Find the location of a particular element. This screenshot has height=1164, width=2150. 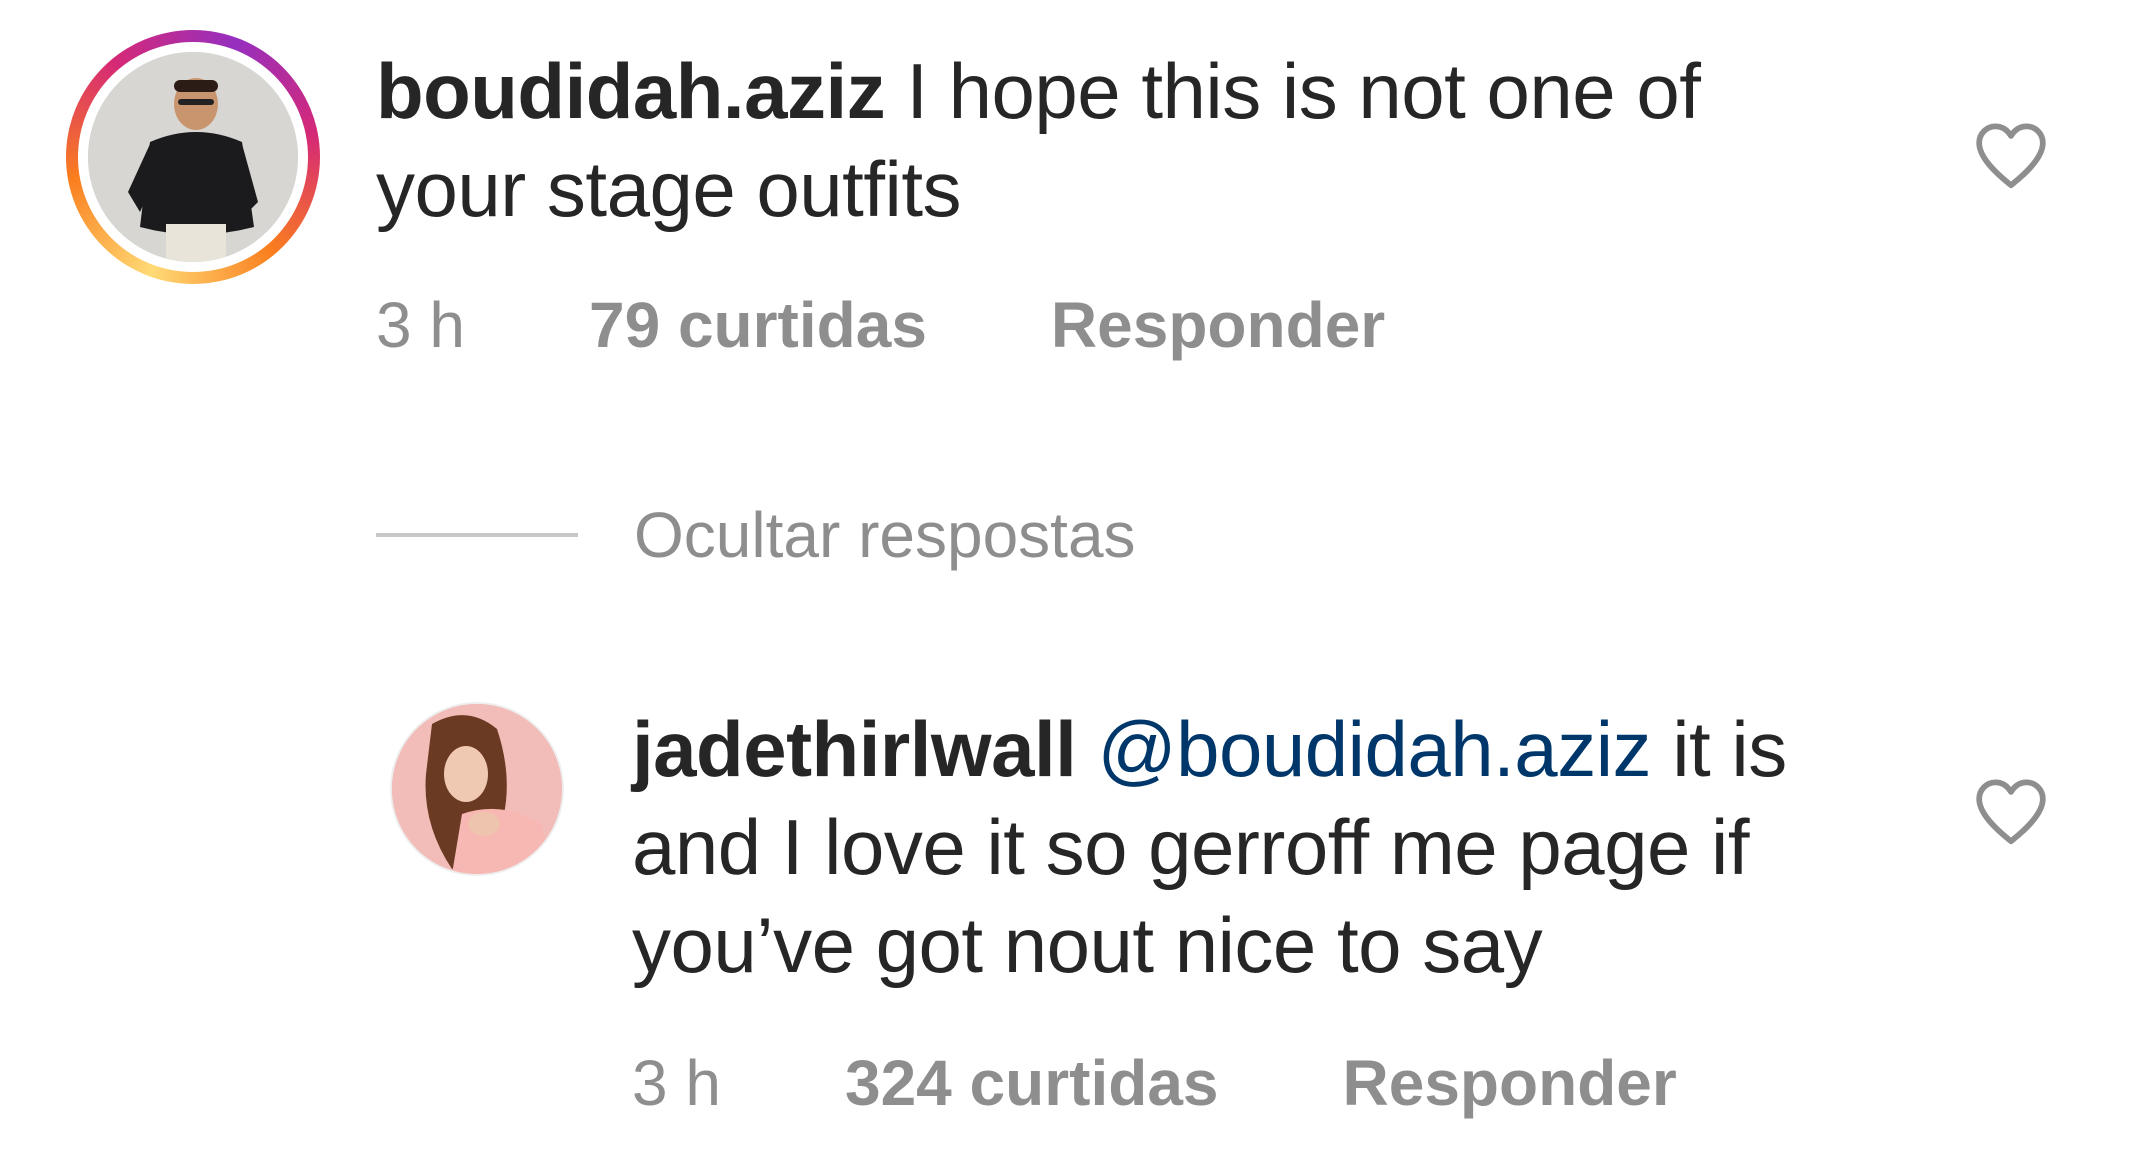

heart-outline-icon-svg is located at coordinates (2011, 812).